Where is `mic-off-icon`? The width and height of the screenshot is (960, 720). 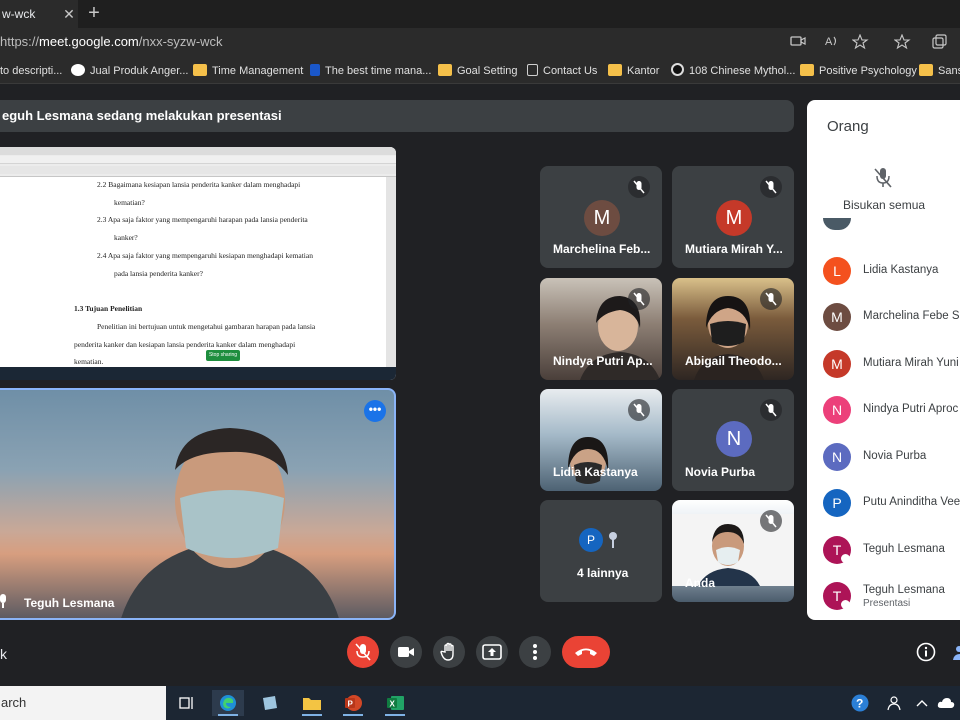 mic-off-icon is located at coordinates (363, 652).